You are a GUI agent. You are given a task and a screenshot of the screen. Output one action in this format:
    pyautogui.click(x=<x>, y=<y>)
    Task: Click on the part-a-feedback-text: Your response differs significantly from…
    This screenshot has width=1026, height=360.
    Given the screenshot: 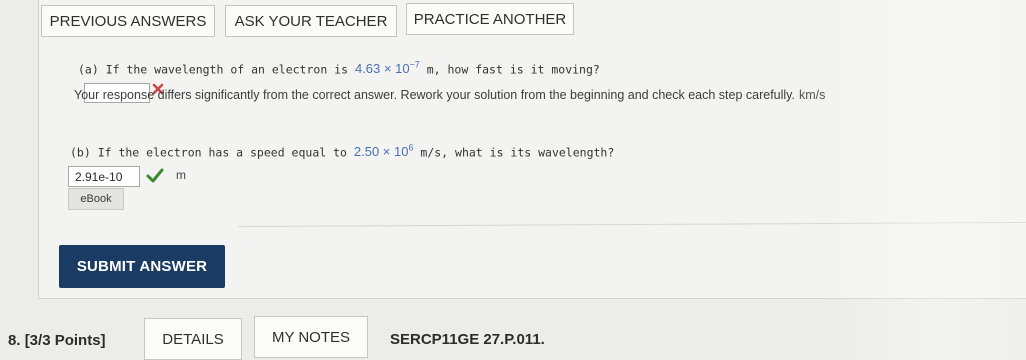 What is the action you would take?
    pyautogui.click(x=434, y=95)
    